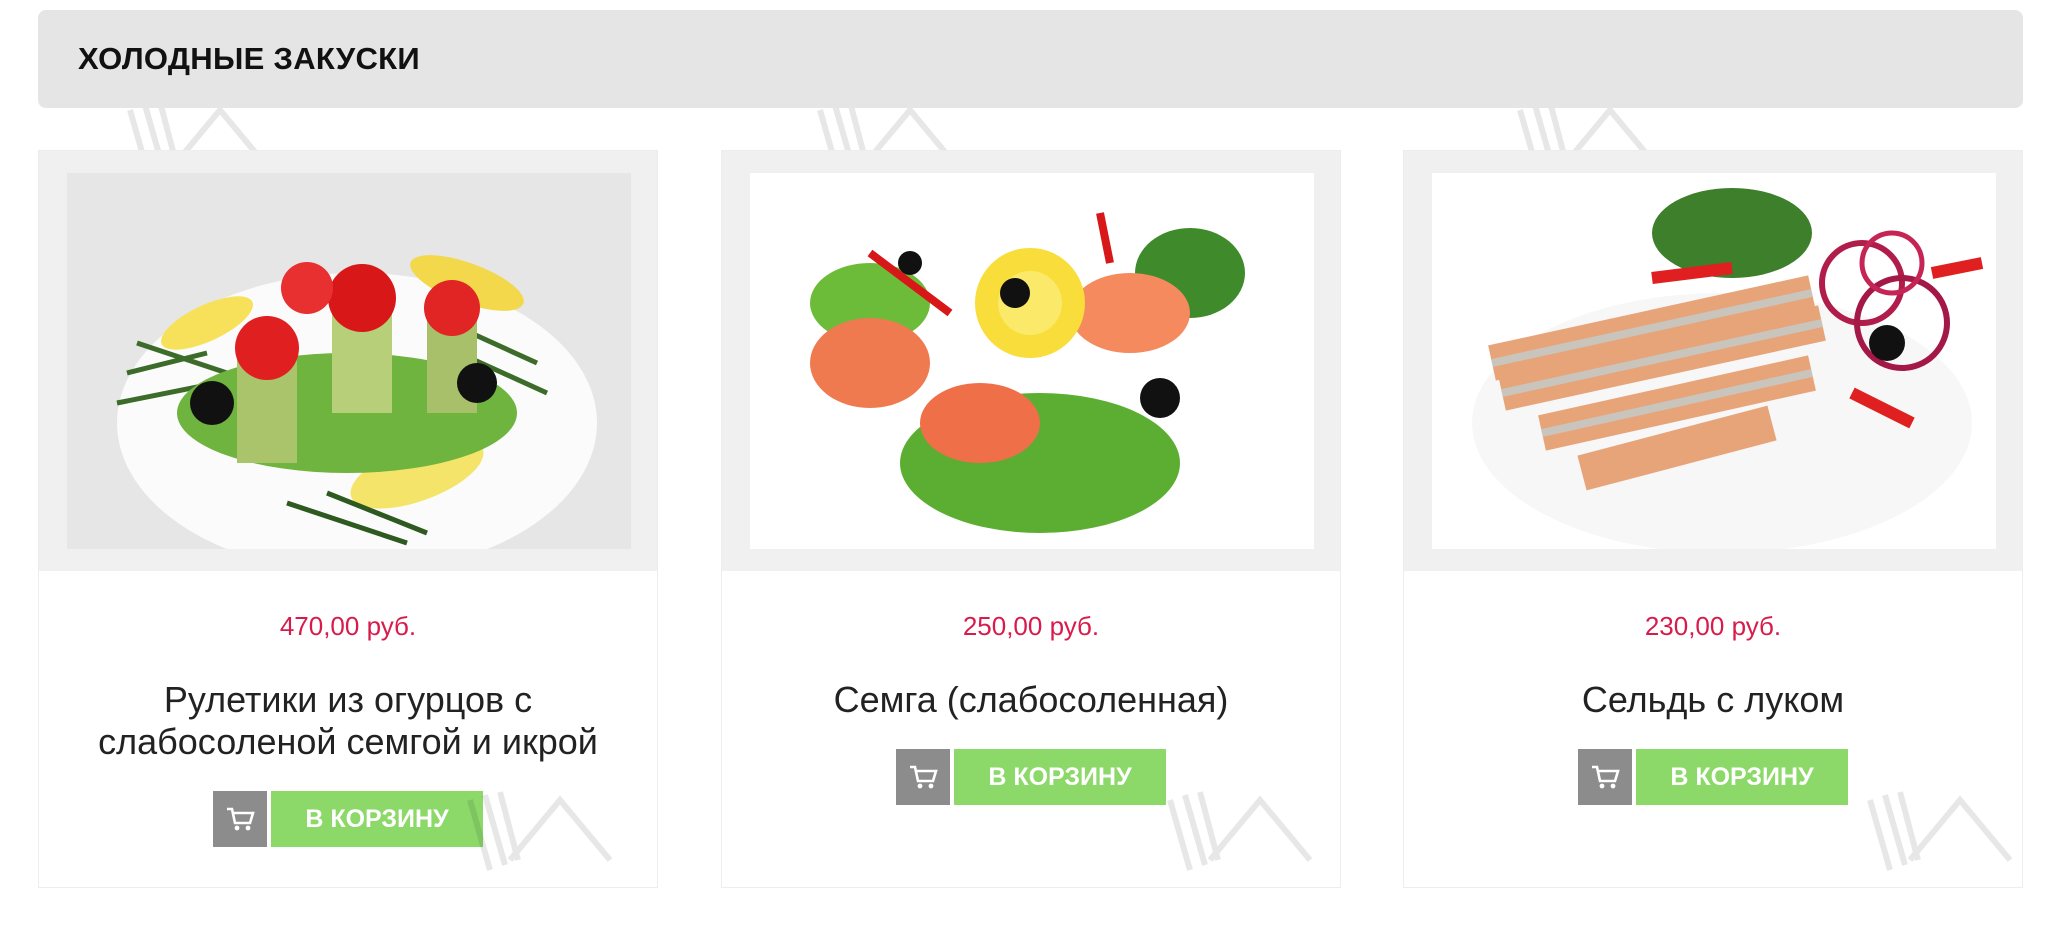 The image size is (2057, 930). What do you see at coordinates (1713, 626) in the screenshot?
I see `product-price: 230,00 руб.` at bounding box center [1713, 626].